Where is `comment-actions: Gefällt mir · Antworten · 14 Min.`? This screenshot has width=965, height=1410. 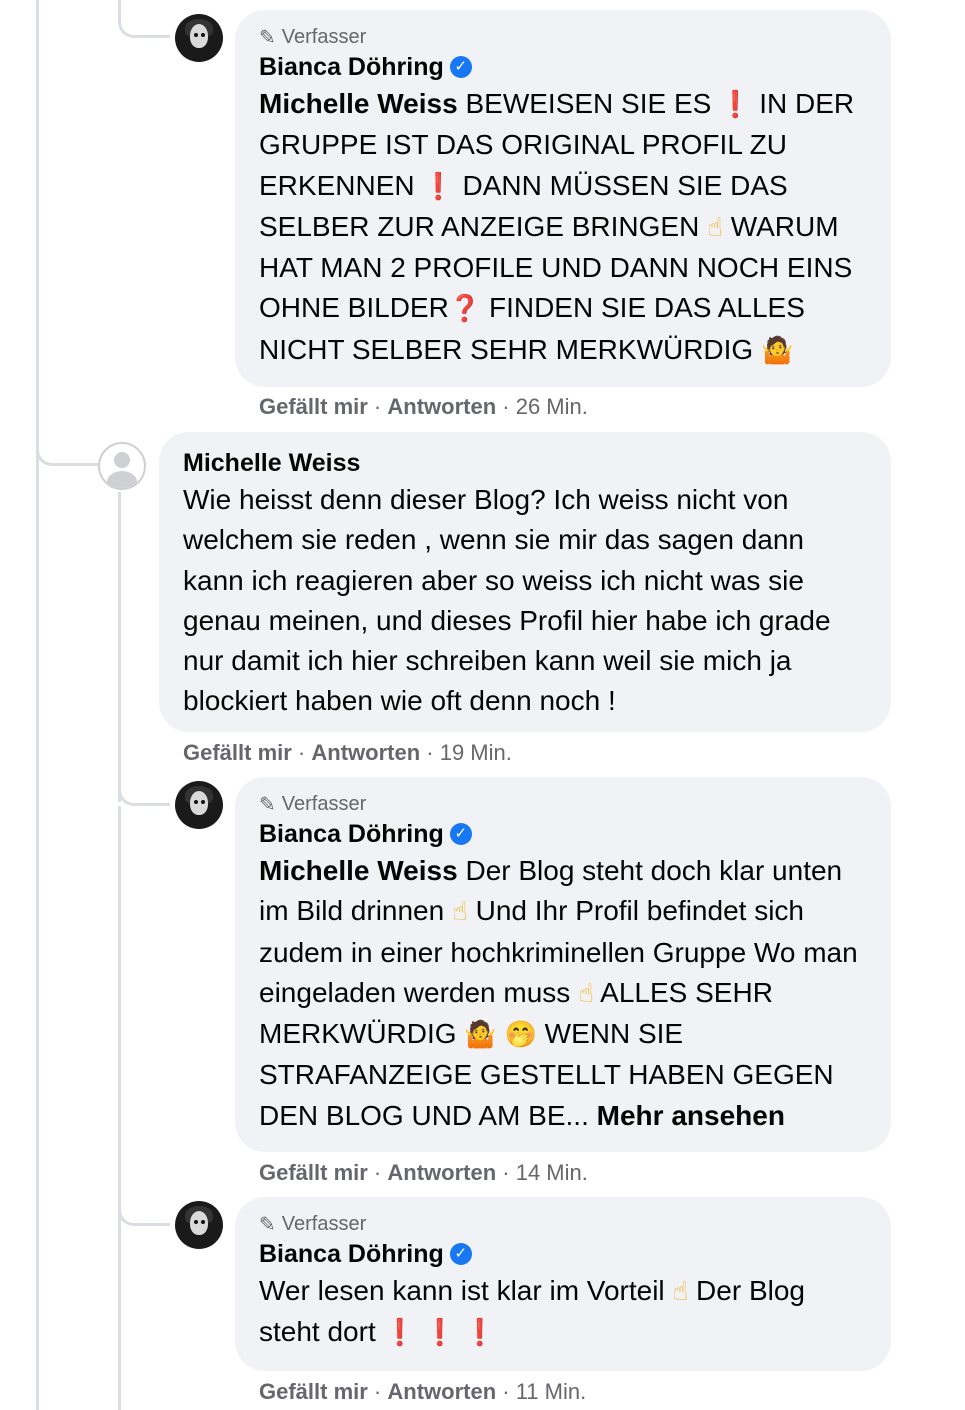
comment-actions: Gefällt mir · Antworten · 14 Min. is located at coordinates (423, 1172).